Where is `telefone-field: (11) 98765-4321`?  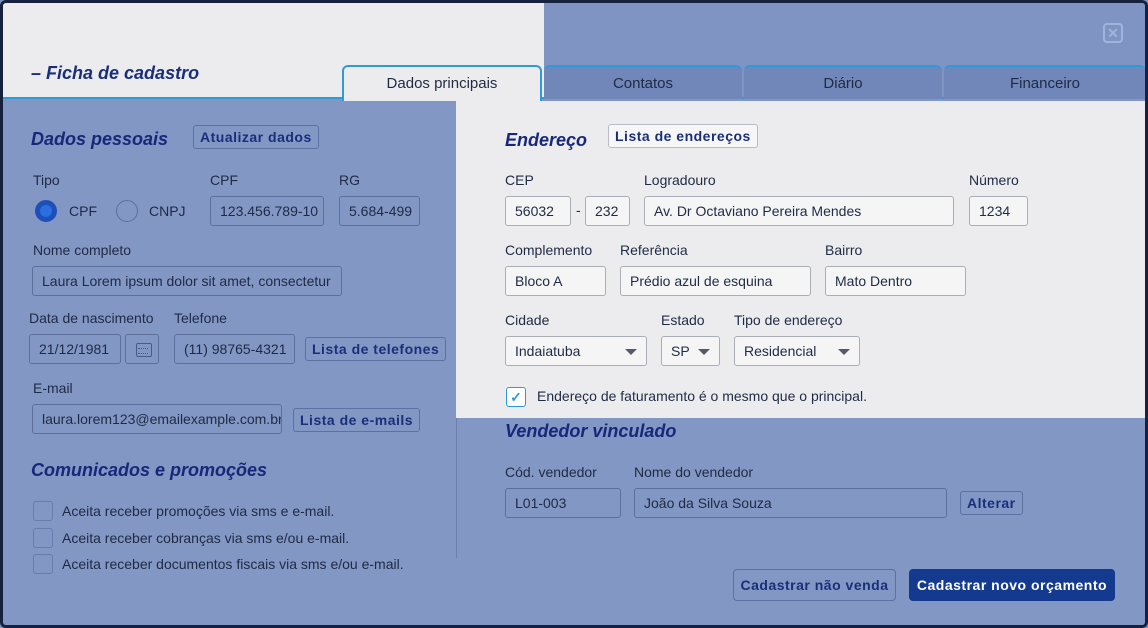
telefone-field: (11) 98765-4321 is located at coordinates (234, 349).